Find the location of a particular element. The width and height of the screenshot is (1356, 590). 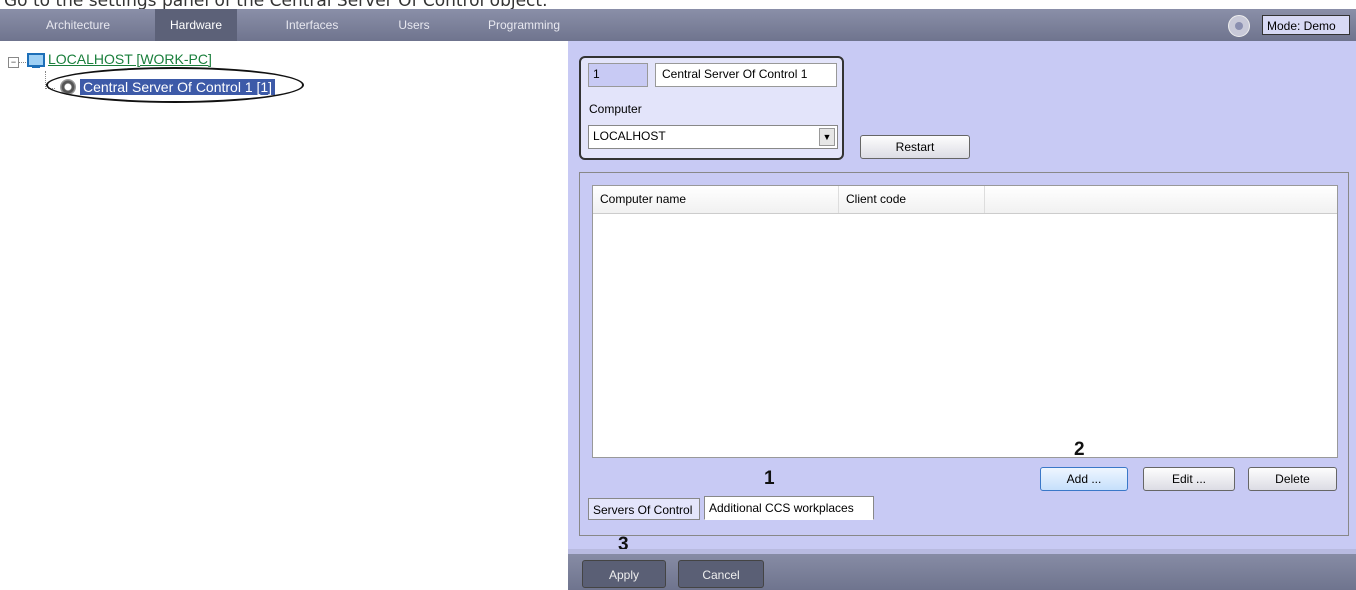

computer-select-value: LOCALHOST is located at coordinates (629, 136).